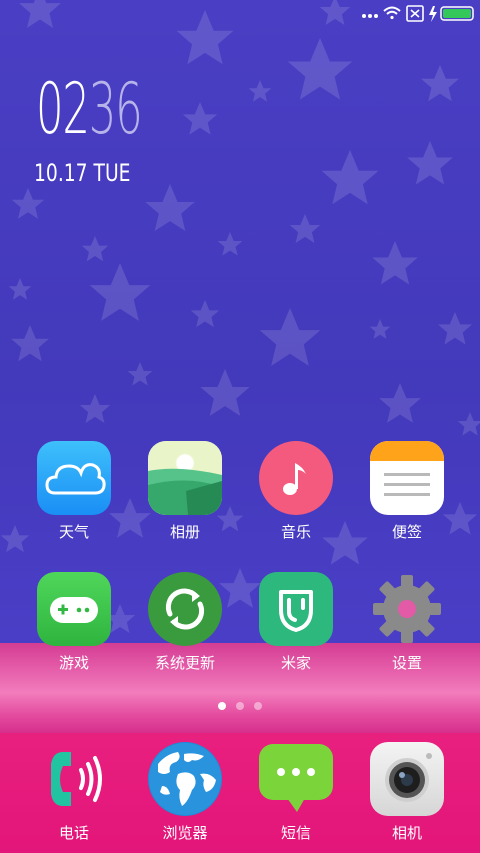  Describe the element at coordinates (296, 779) in the screenshot. I see `messages-icon` at that location.